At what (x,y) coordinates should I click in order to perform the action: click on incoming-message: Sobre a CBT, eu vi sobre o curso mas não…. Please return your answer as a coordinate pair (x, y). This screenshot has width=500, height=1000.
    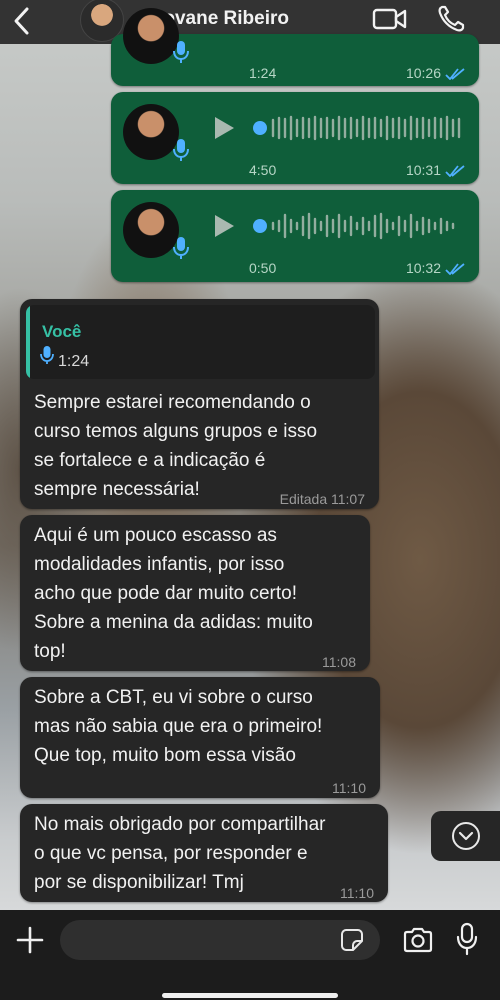
    Looking at the image, I should click on (200, 737).